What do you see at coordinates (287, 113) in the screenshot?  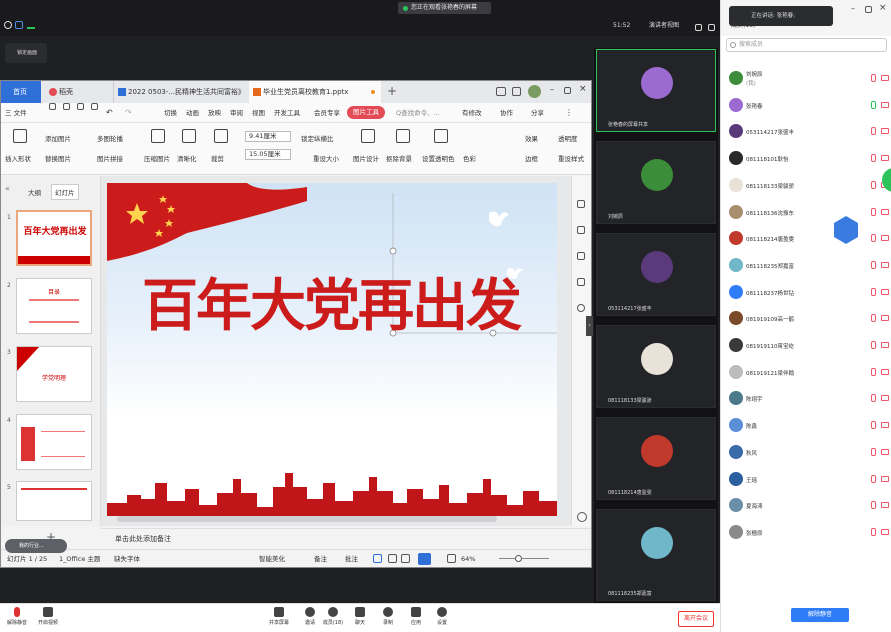 I see `menu-developer: 开发工具` at bounding box center [287, 113].